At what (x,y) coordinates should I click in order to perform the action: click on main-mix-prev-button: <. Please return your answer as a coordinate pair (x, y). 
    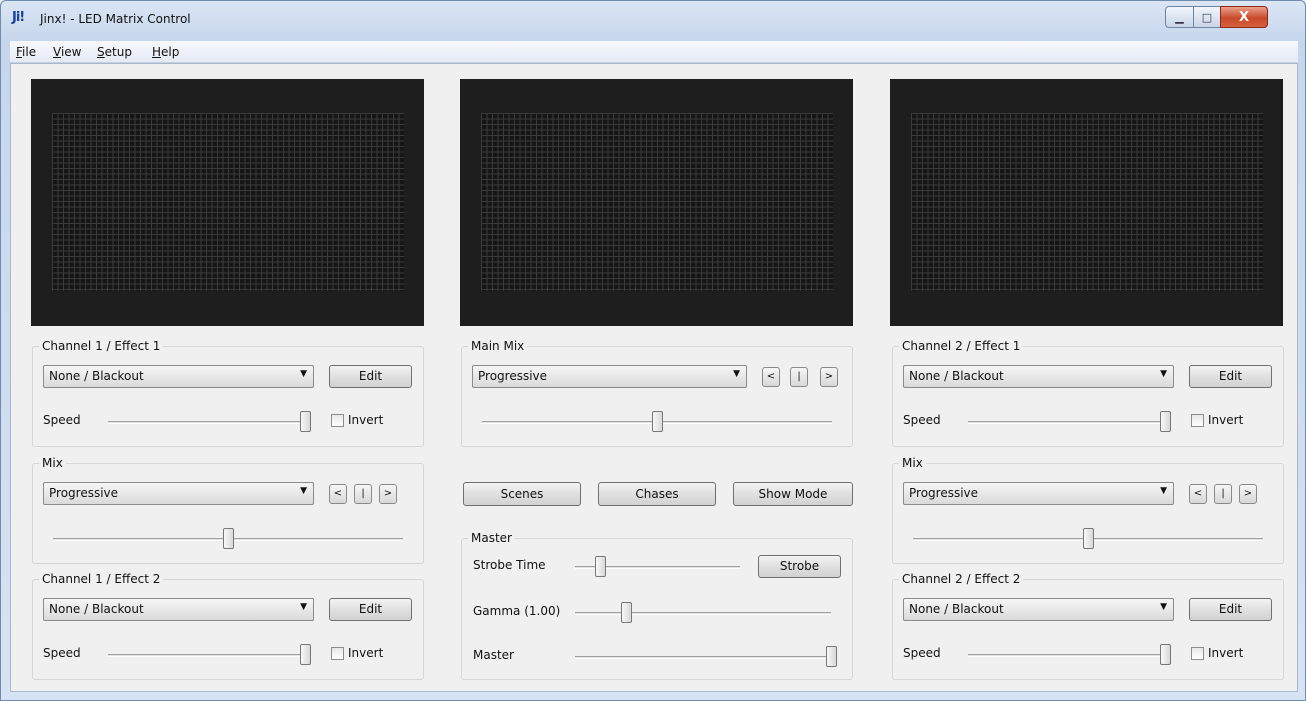
    Looking at the image, I should click on (771, 377).